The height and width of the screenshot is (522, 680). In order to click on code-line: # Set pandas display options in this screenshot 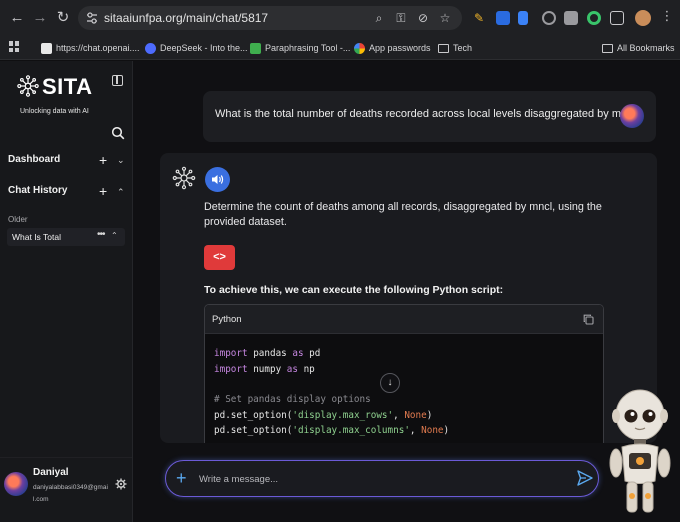, I will do `click(292, 399)`.